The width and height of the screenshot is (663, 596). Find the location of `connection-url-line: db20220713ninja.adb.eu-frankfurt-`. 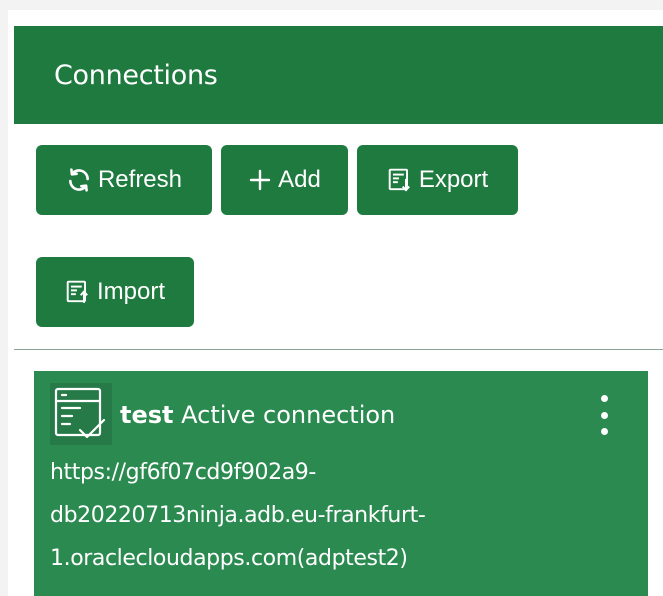

connection-url-line: db20220713ninja.adb.eu-frankfurt- is located at coordinates (238, 515).